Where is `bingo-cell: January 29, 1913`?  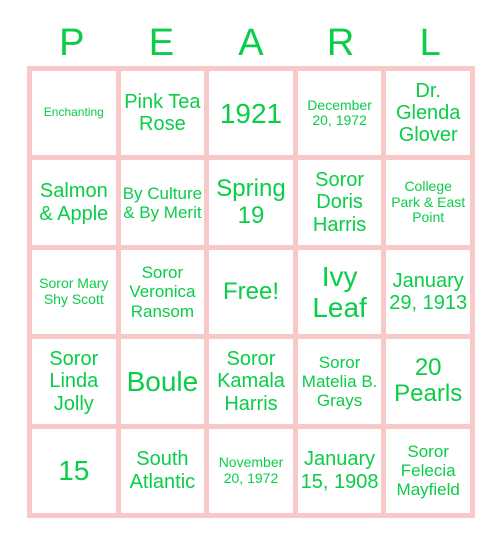
bingo-cell: January 29, 1913 is located at coordinates (428, 292).